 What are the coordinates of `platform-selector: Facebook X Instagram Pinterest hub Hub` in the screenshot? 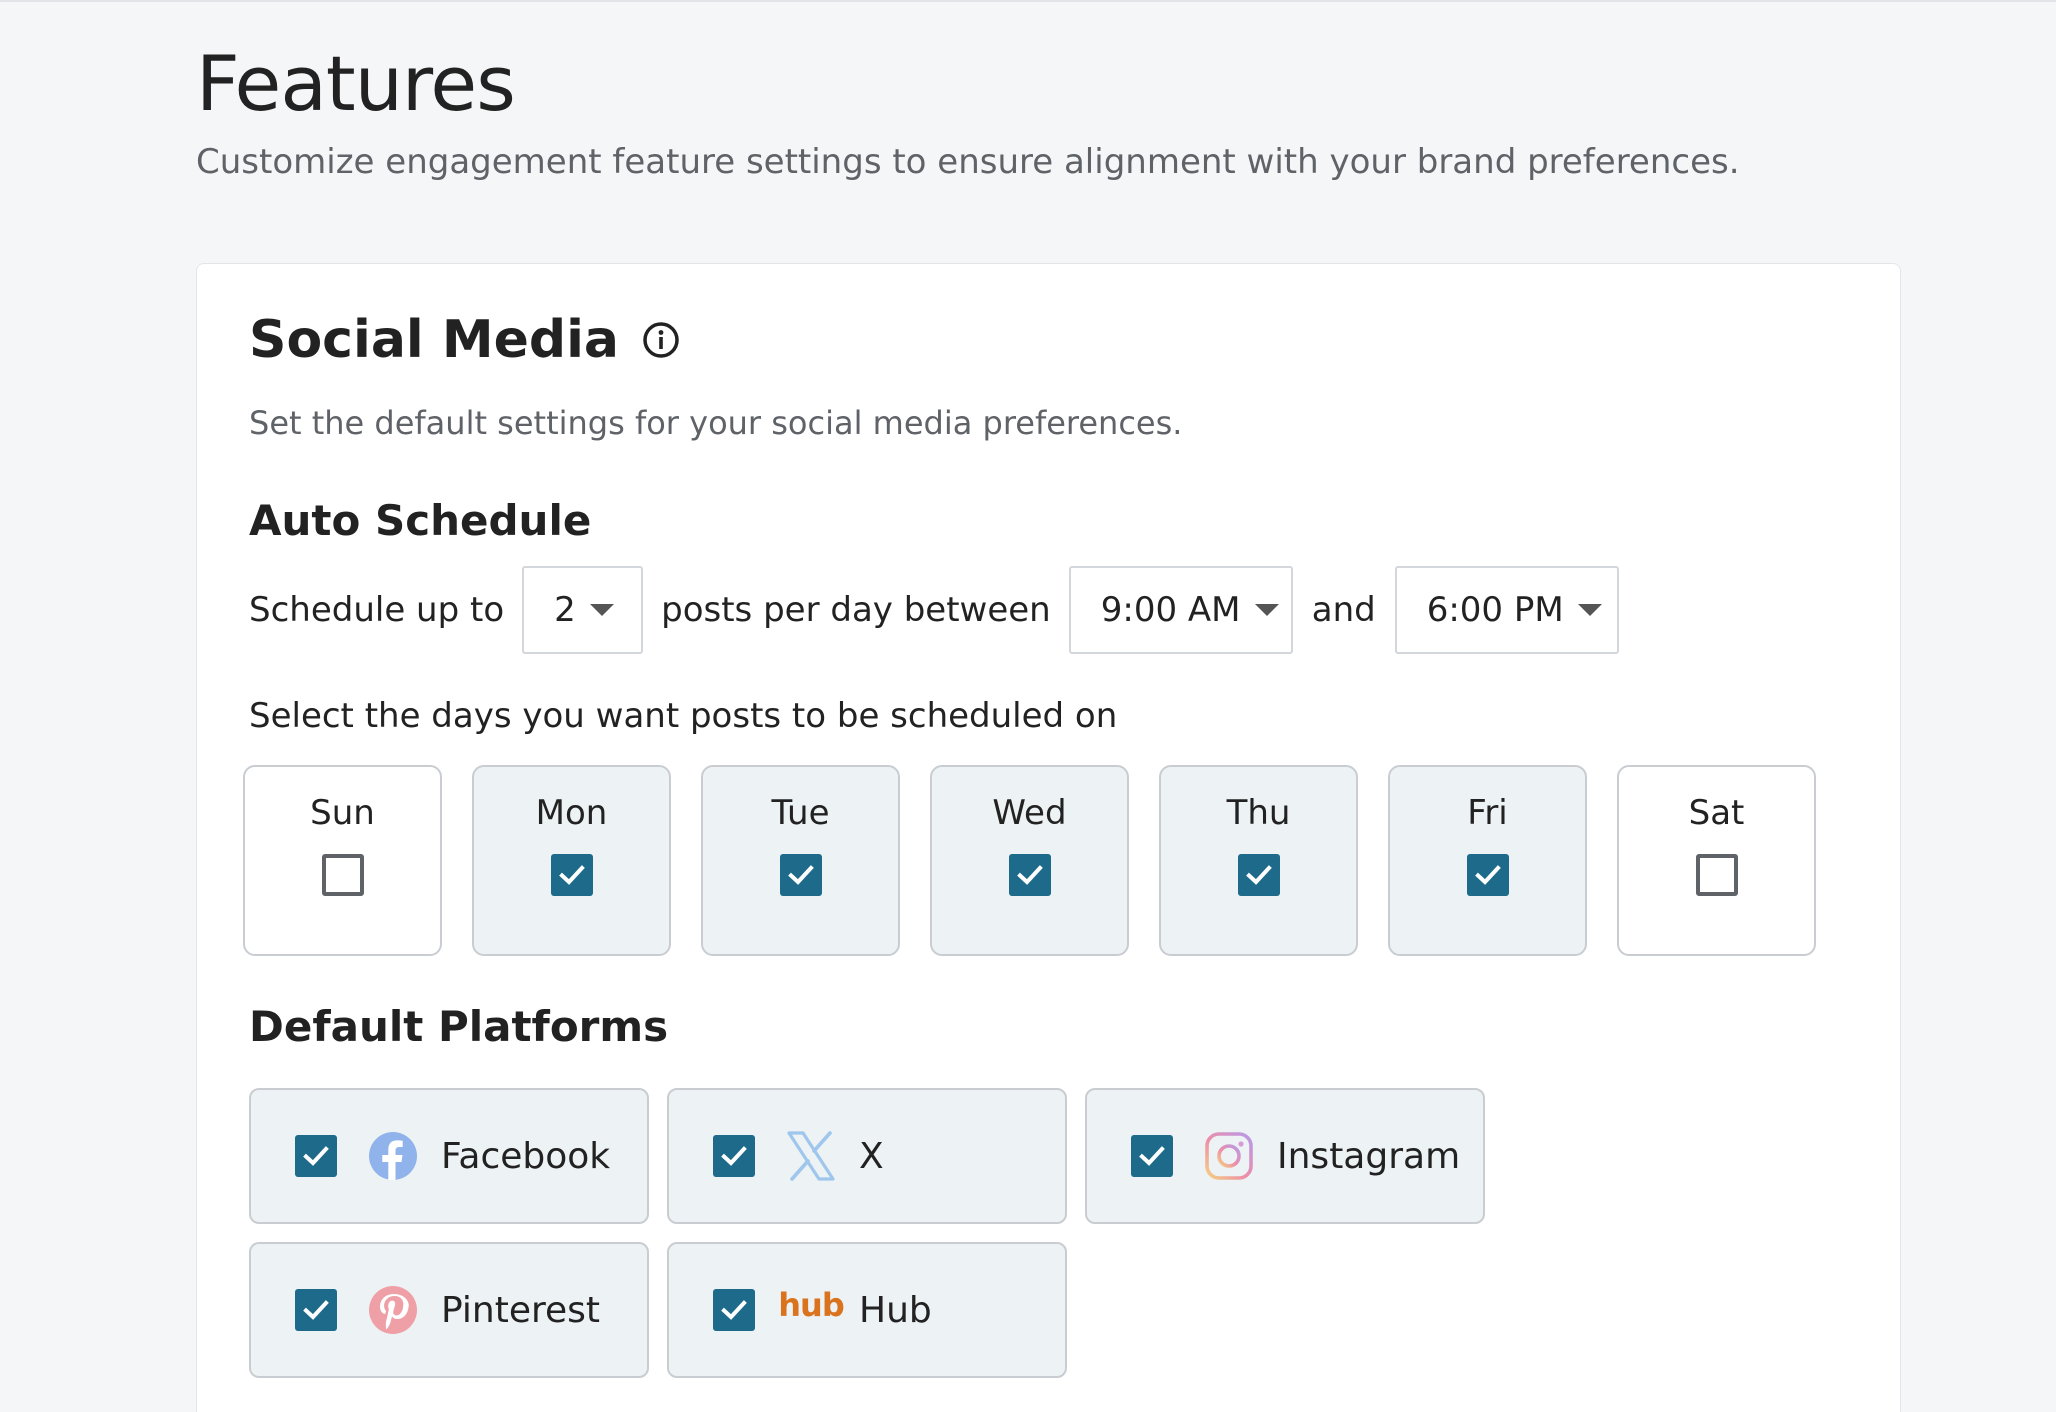 It's located at (867, 1233).